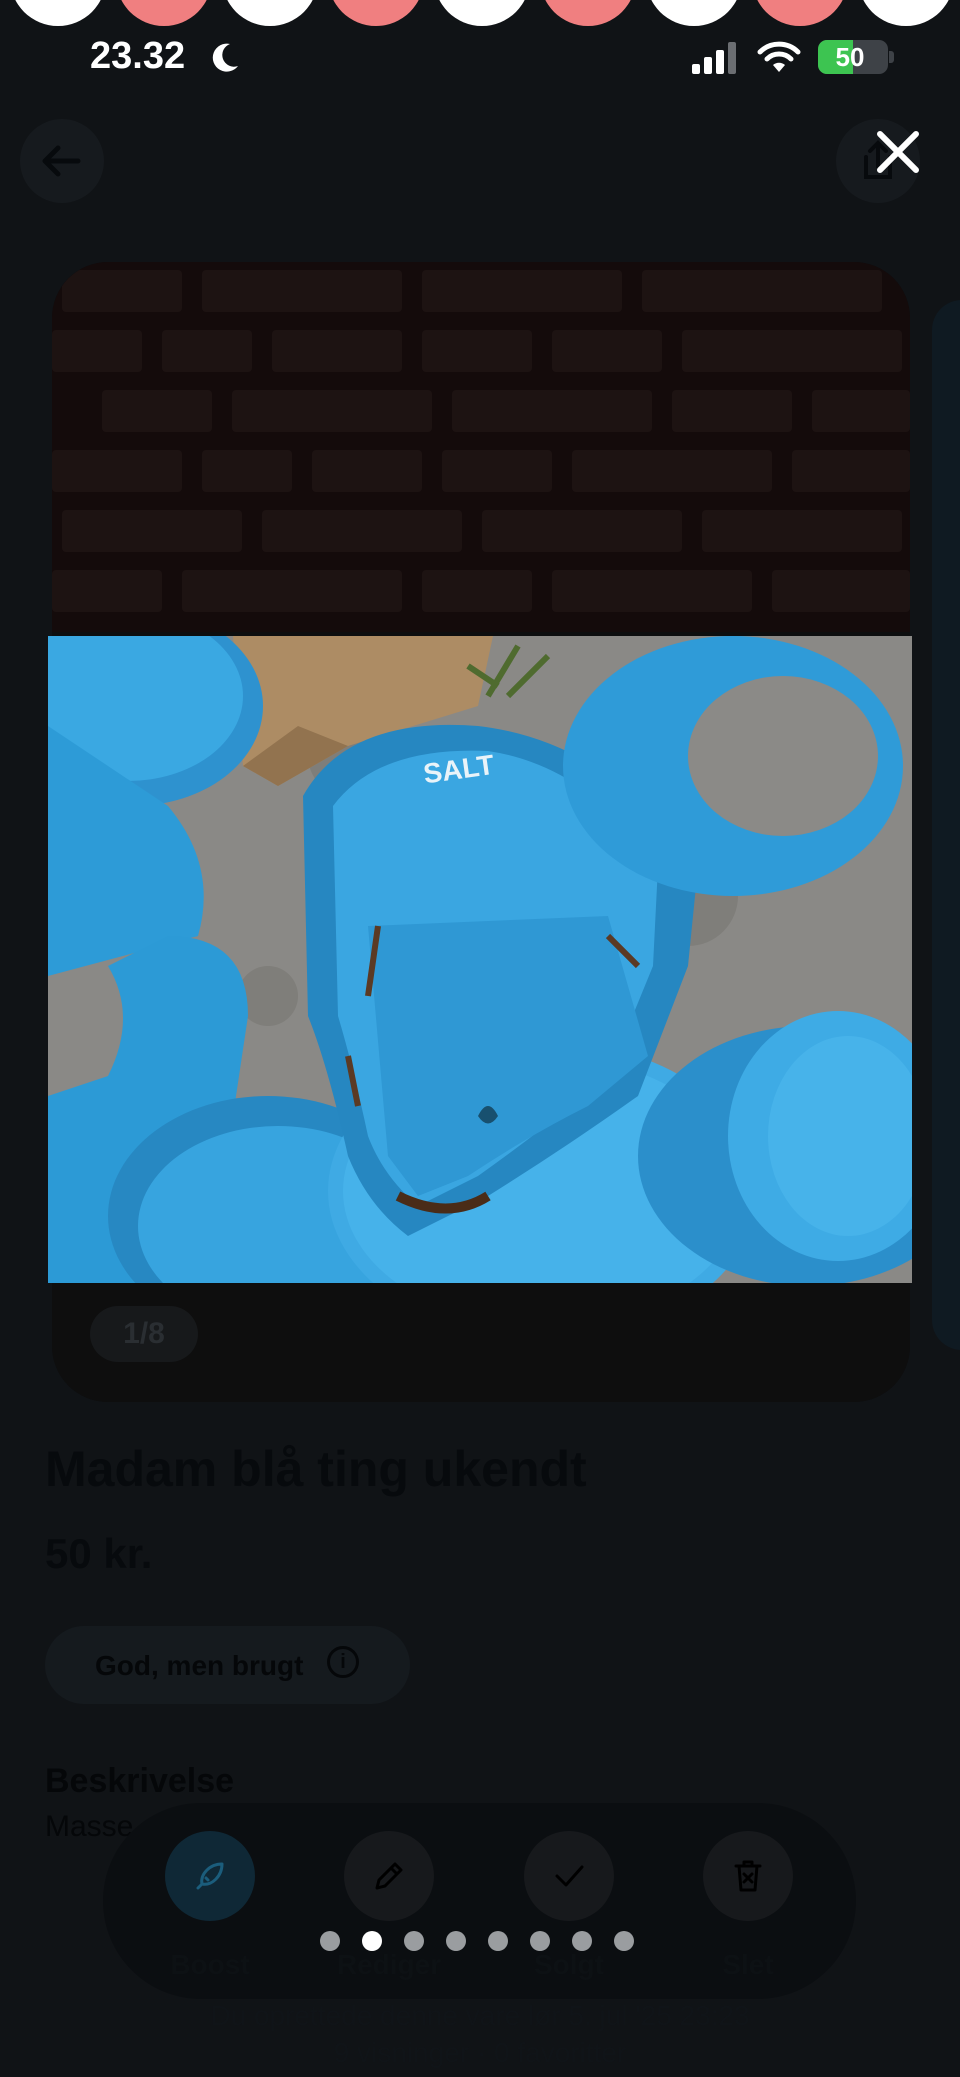  I want to click on check-icon, so click(569, 1876).